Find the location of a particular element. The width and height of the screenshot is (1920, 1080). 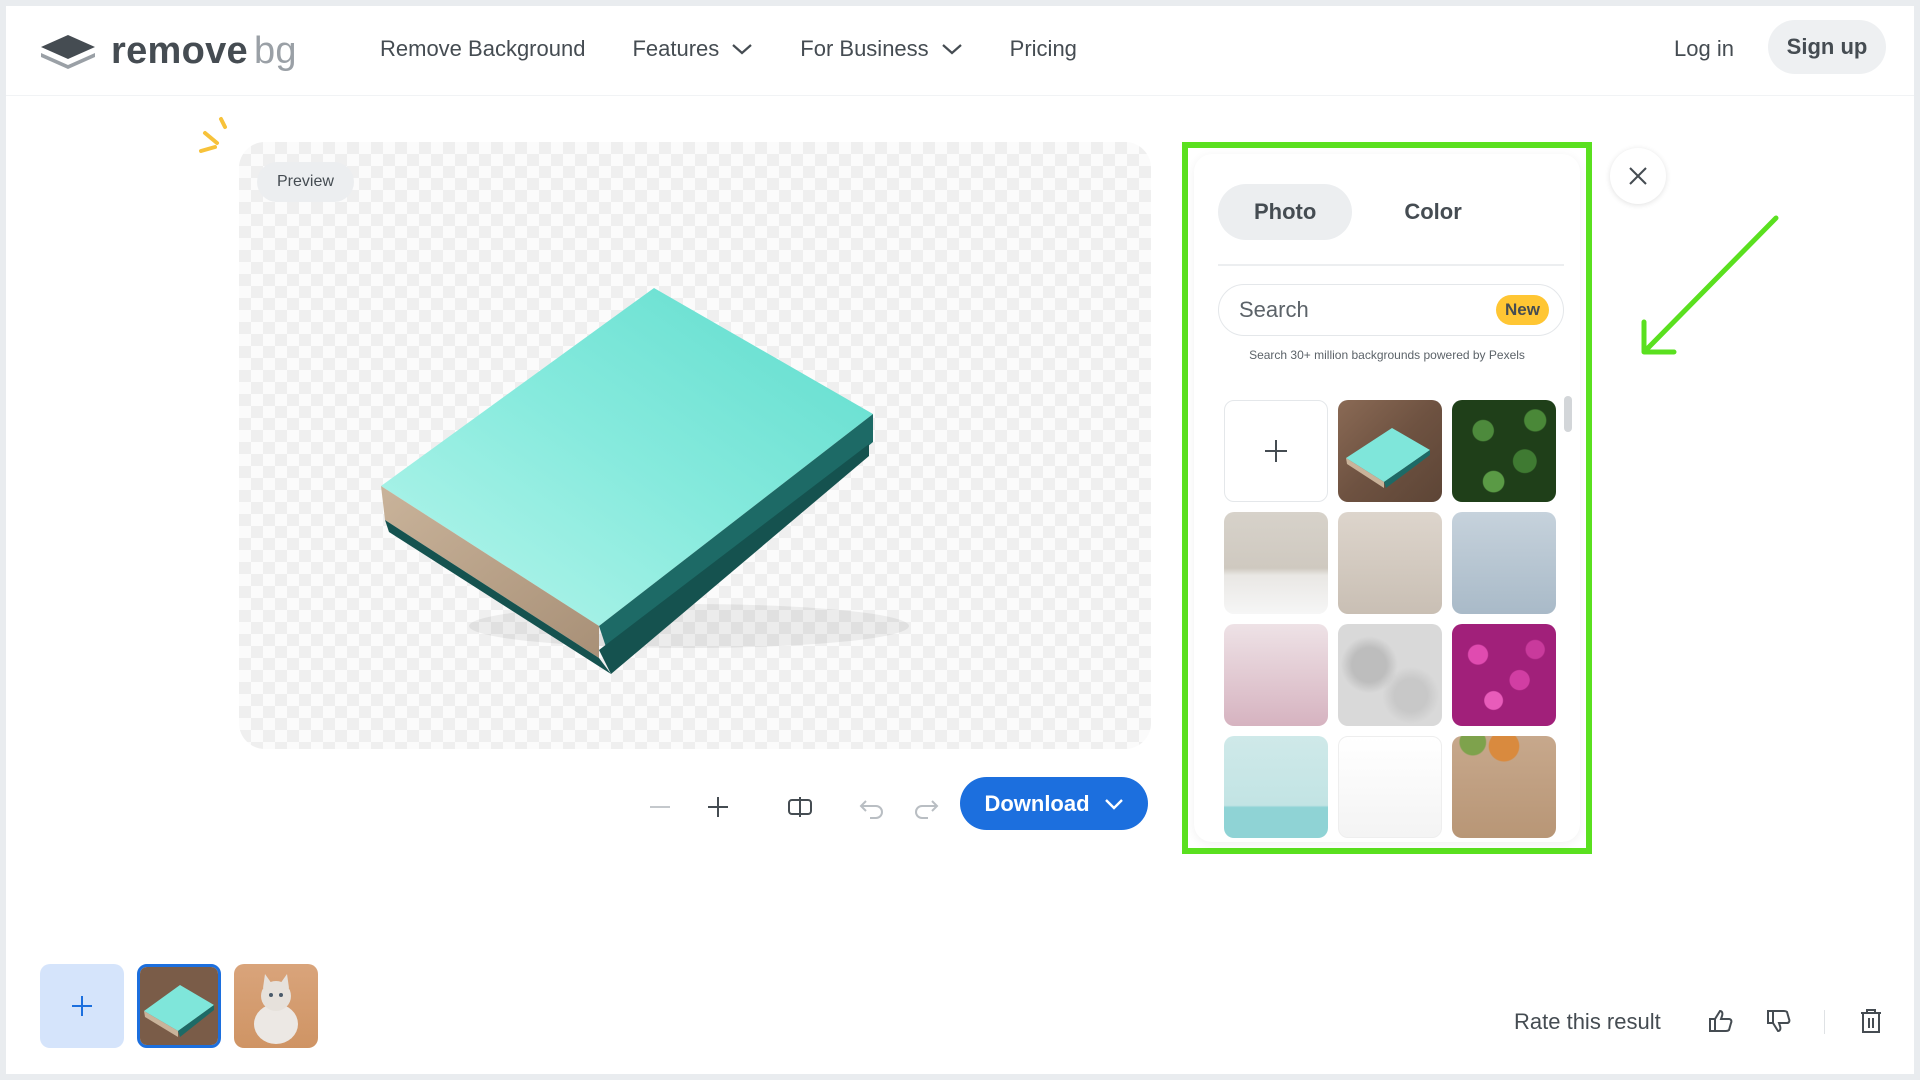

background-thumbnail-mint-shelf is located at coordinates (1276, 787).